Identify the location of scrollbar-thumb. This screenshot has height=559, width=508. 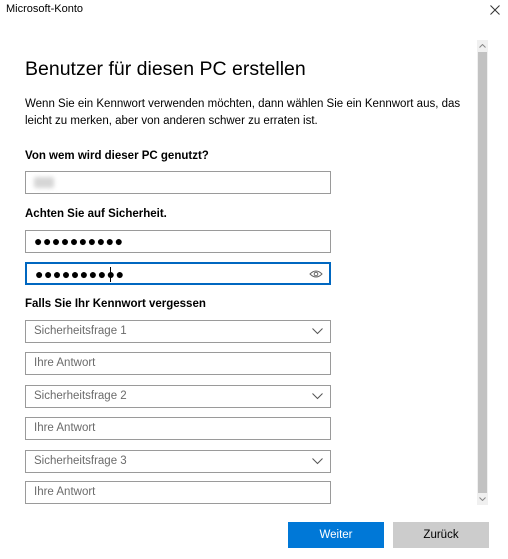
(482, 272).